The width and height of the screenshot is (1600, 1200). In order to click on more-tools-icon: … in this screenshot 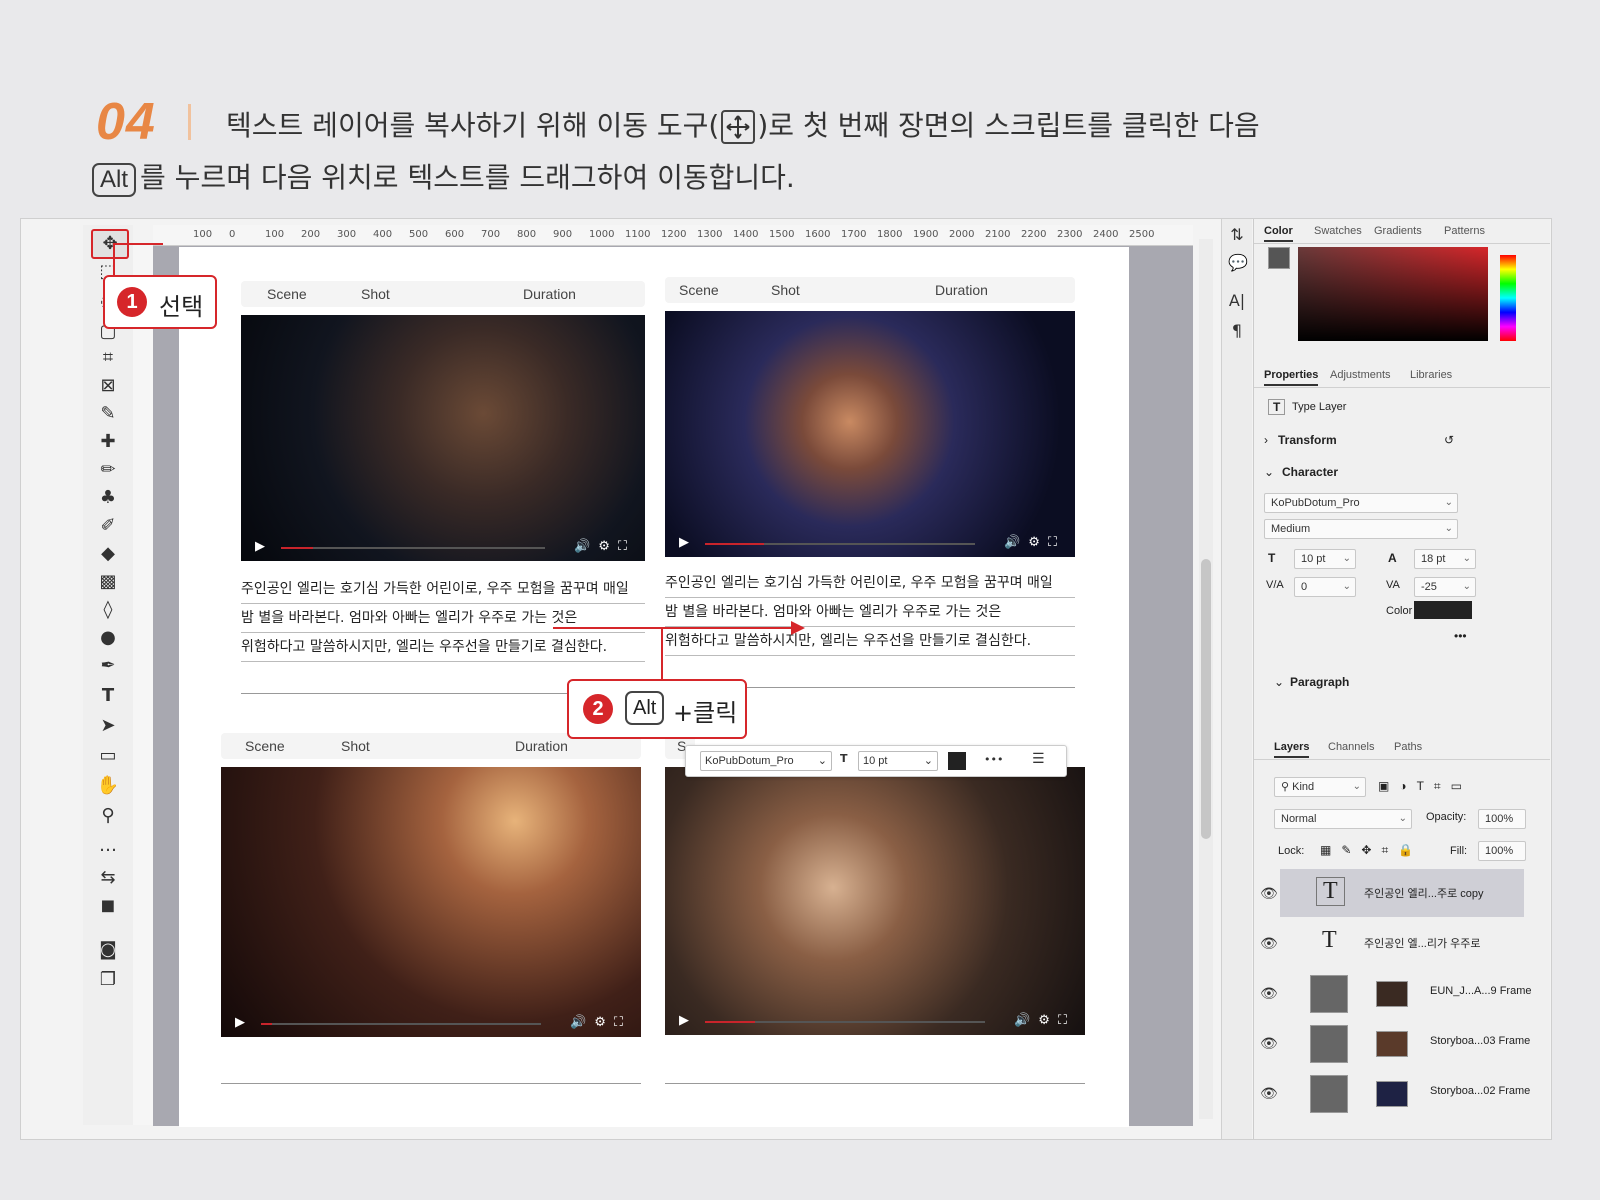, I will do `click(108, 846)`.